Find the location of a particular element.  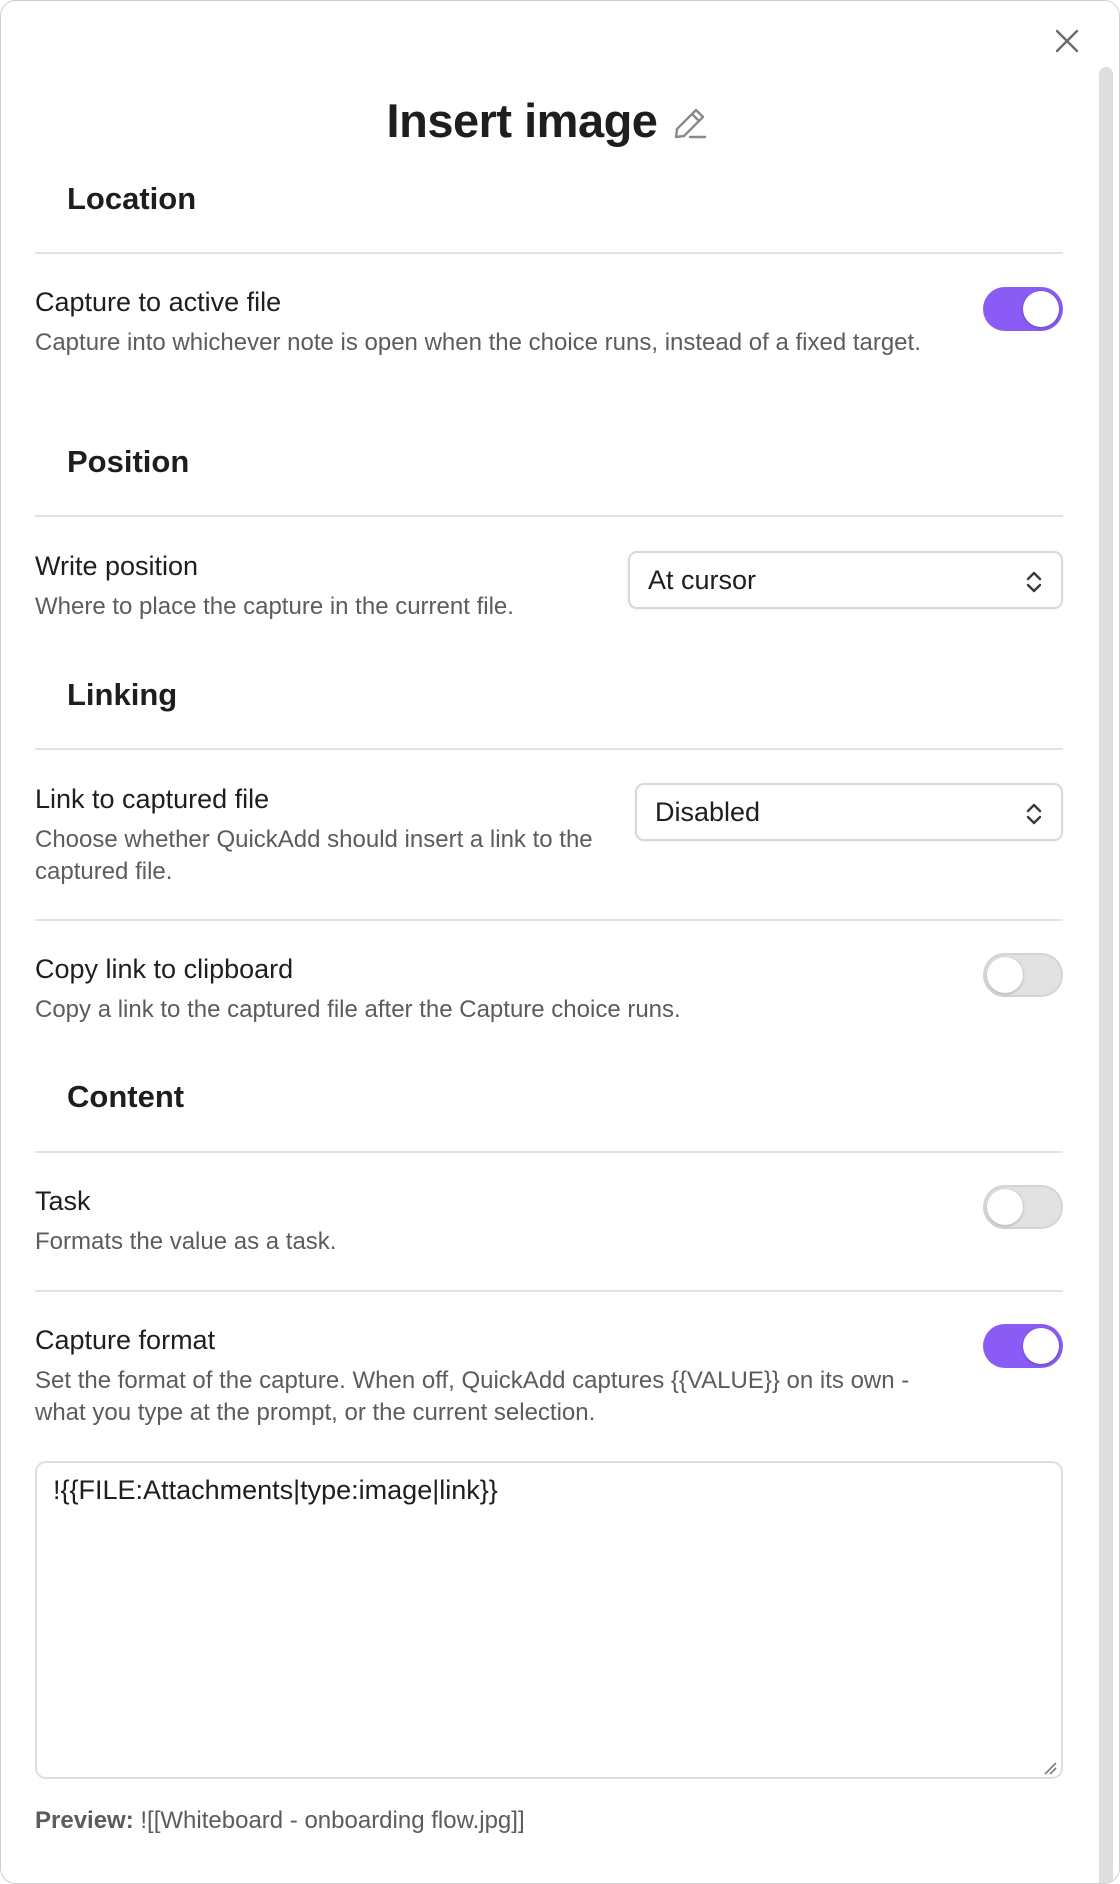

write-position-value: At cursor is located at coordinates (702, 580).